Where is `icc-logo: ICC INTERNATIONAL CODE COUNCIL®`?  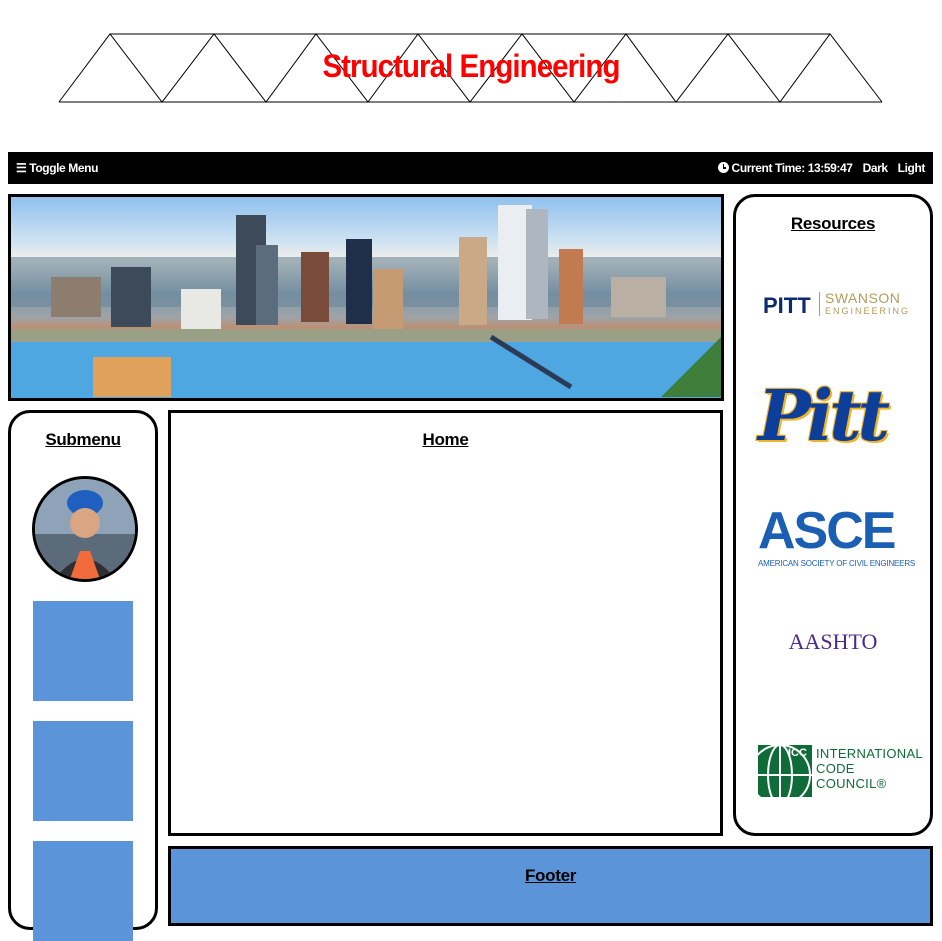 icc-logo: ICC INTERNATIONAL CODE COUNCIL® is located at coordinates (840, 771).